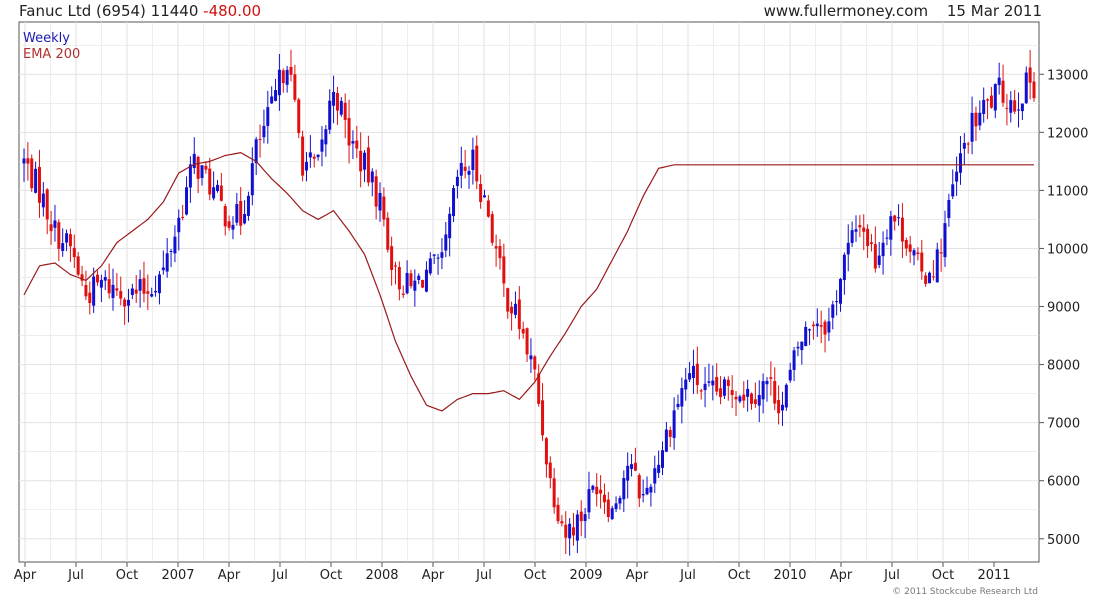 Image resolution: width=1100 pixels, height=600 pixels. I want to click on x-tick-label: Oct, so click(331, 575).